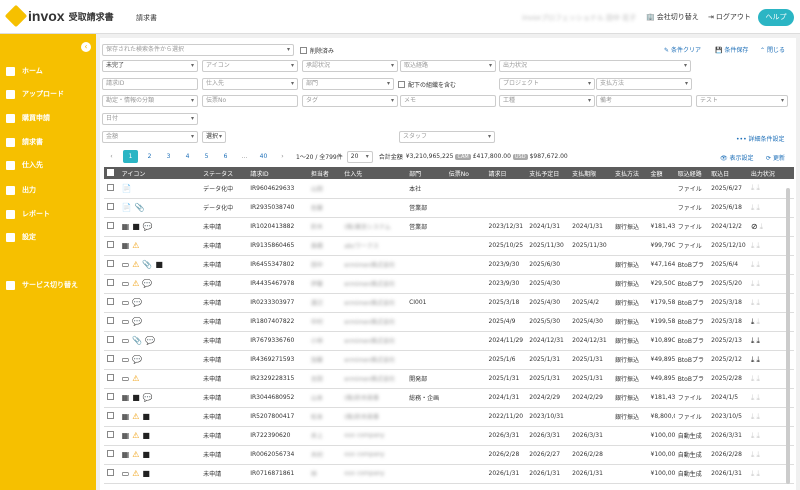 The width and height of the screenshot is (800, 490). What do you see at coordinates (547, 84) in the screenshot?
I see `project-select: プロジェクト ▾` at bounding box center [547, 84].